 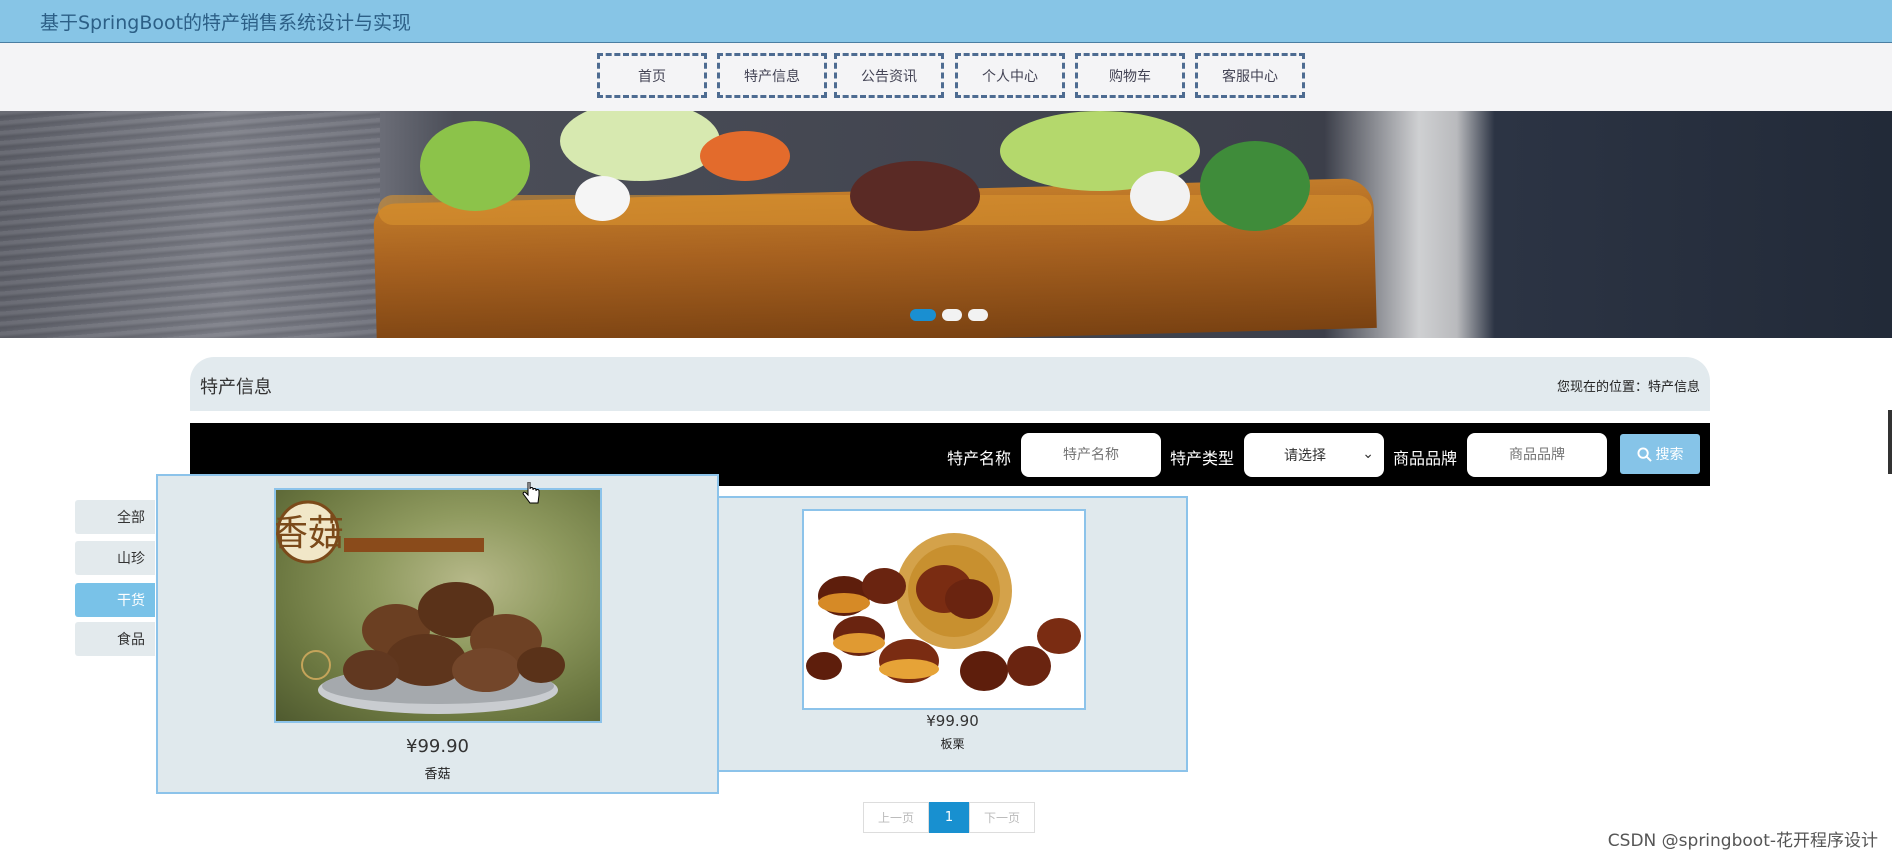 I want to click on title-bar: 基于SpringBoot的特产销售系统设计与实现, so click(x=946, y=21).